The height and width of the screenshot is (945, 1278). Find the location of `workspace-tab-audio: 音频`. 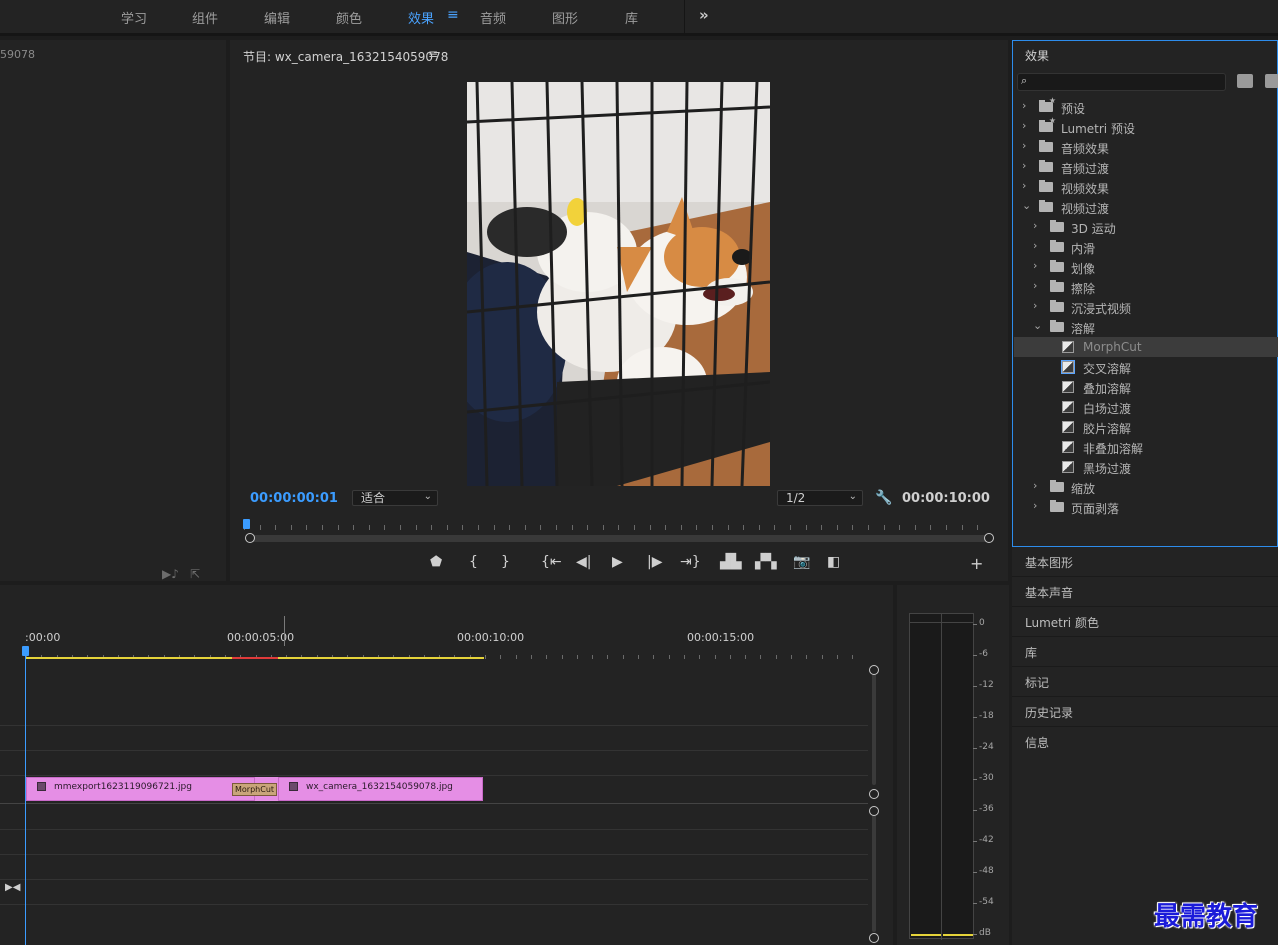

workspace-tab-audio: 音频 is located at coordinates (493, 17).